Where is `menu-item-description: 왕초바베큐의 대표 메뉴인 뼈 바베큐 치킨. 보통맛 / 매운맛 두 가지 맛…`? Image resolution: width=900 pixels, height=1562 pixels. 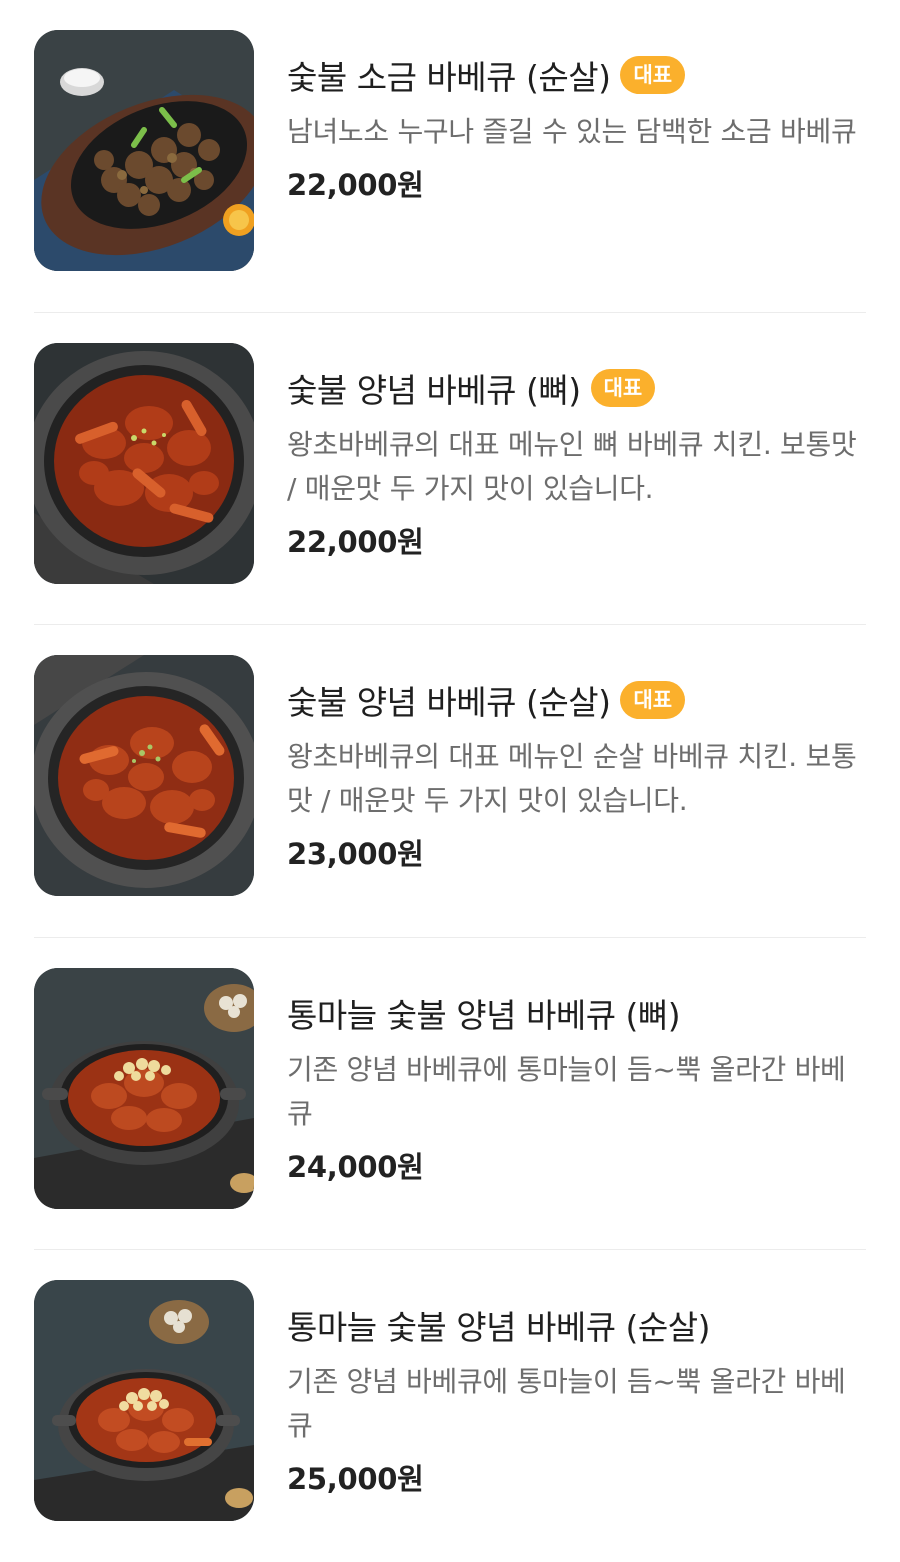
menu-item-description: 왕초바베큐의 대표 메뉴인 뼈 바베큐 치킨. 보통맛 / 매운맛 두 가지 맛… is located at coordinates (572, 466).